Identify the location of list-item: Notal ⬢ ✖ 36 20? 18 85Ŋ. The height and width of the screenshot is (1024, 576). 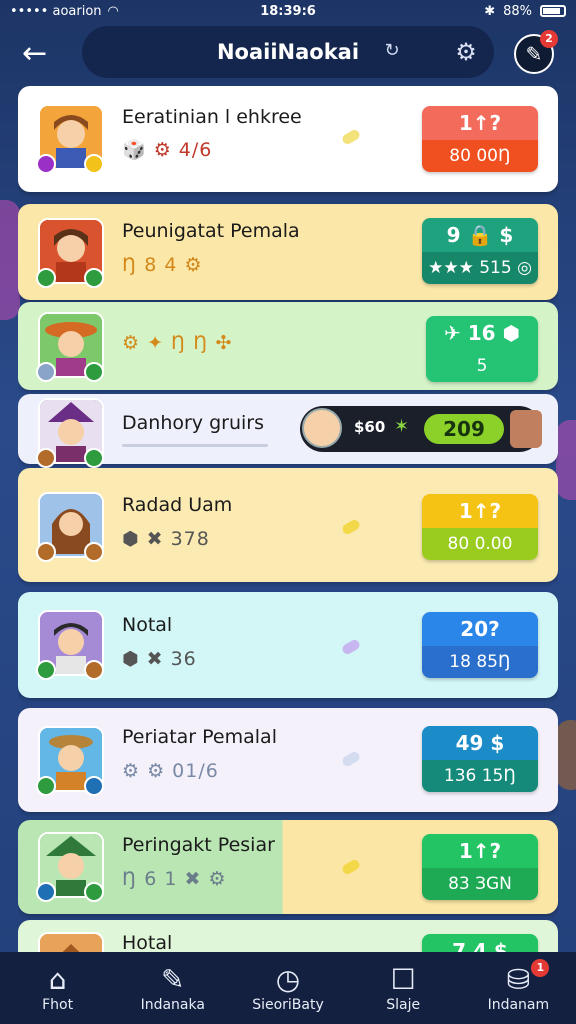
(288, 645).